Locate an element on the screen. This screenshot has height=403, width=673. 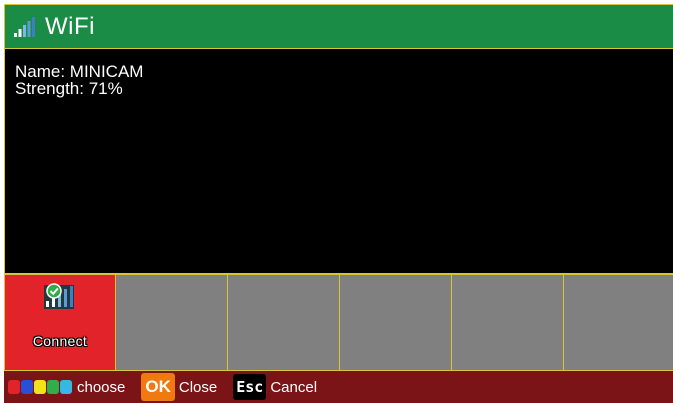
color-keys-icon is located at coordinates (40, 387).